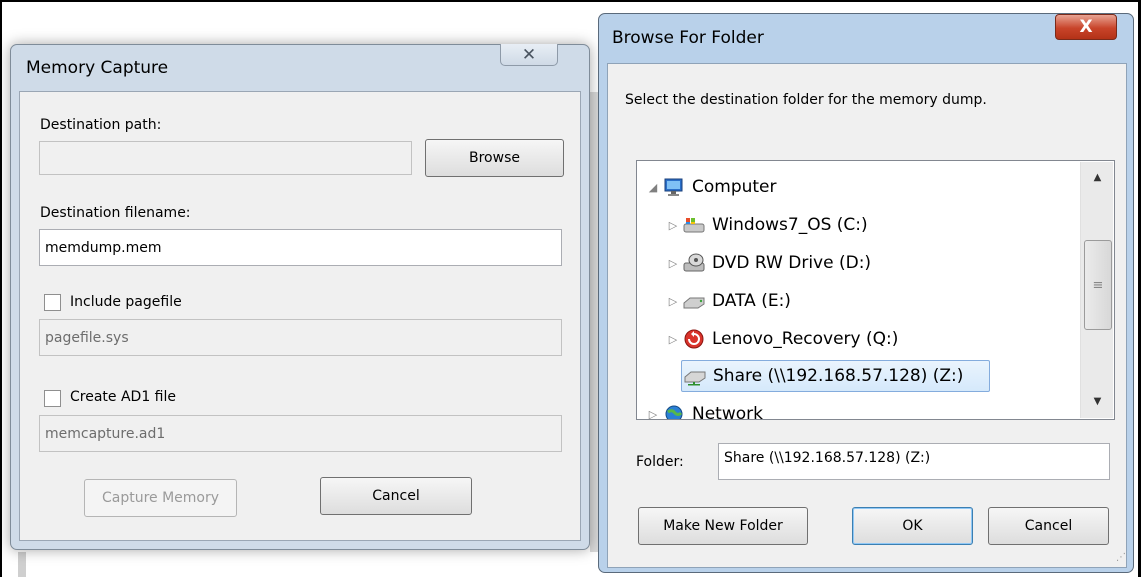 This screenshot has height=577, width=1141. I want to click on browse-folder-close-button: X, so click(1086, 27).